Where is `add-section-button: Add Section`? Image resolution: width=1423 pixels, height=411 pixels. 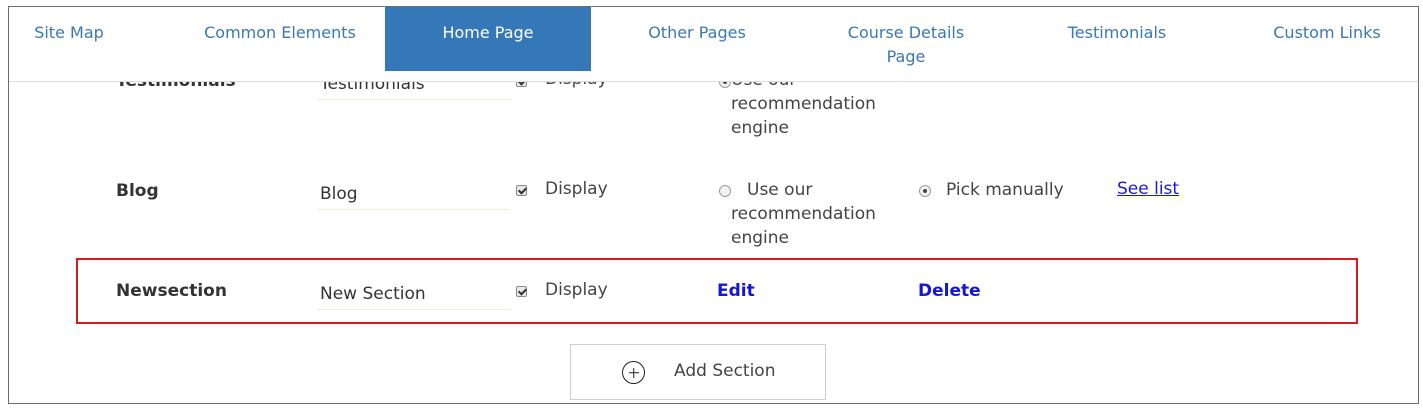 add-section-button: Add Section is located at coordinates (698, 372).